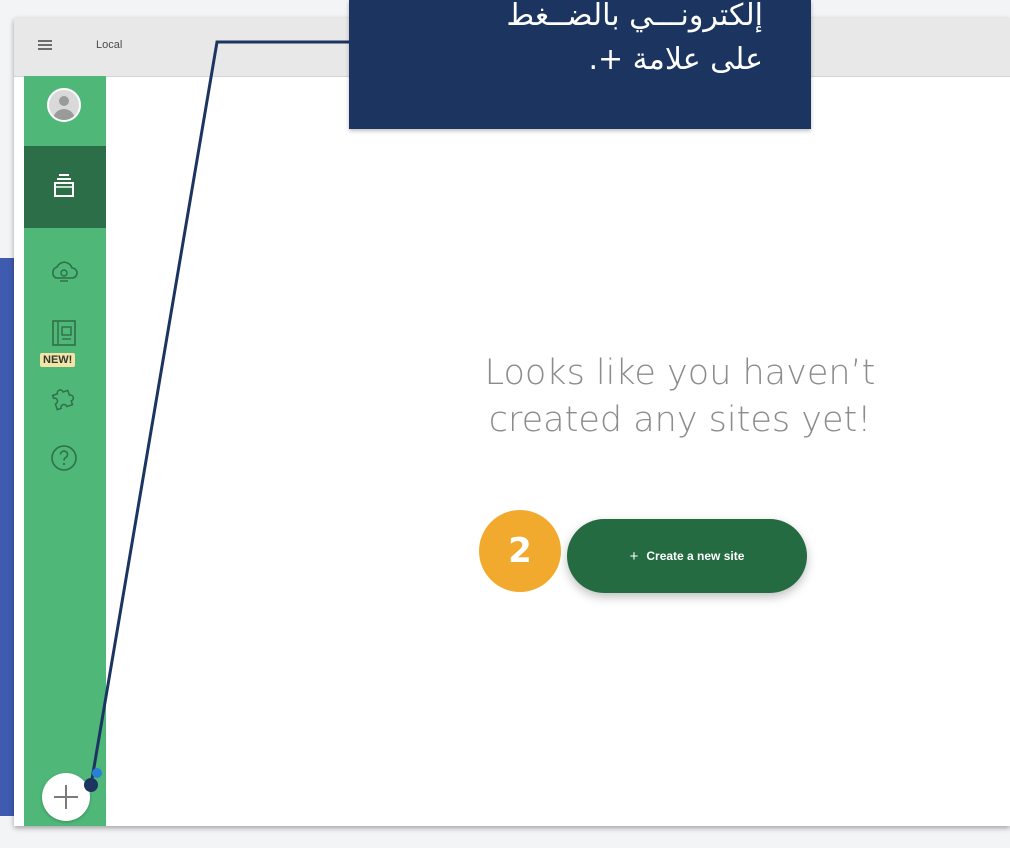 Image resolution: width=1010 pixels, height=848 pixels. Describe the element at coordinates (7, 537) in the screenshot. I see `background-strip` at that location.